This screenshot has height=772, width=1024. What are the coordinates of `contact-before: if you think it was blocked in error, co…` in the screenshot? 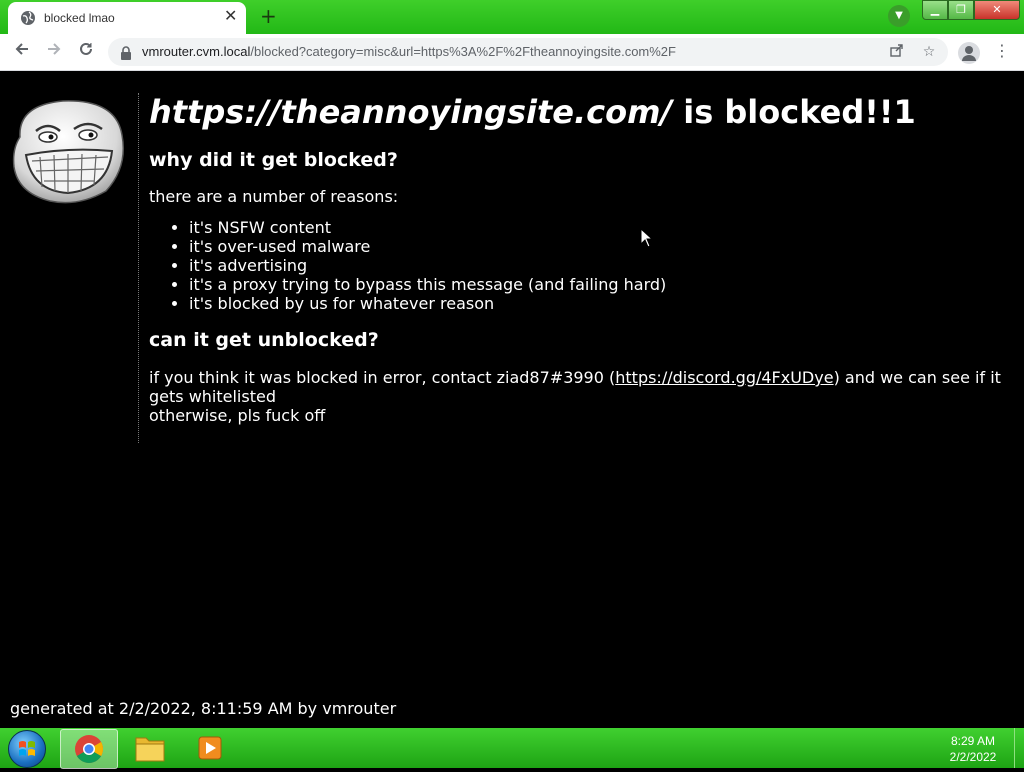 It's located at (382, 377).